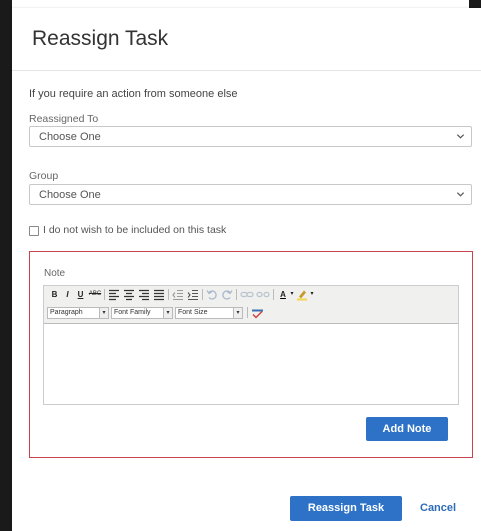 The image size is (481, 531). I want to click on underline-button: U, so click(80, 294).